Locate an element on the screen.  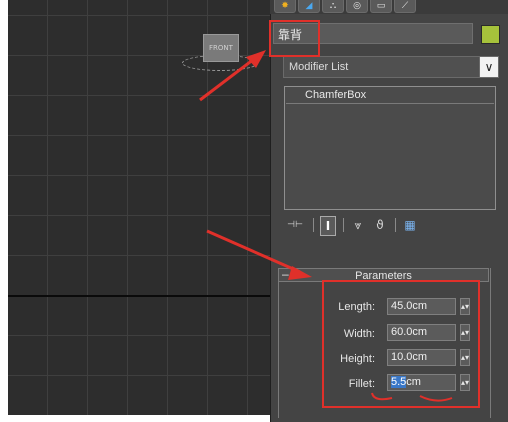
view-cube-label: FRONT is located at coordinates (221, 48).